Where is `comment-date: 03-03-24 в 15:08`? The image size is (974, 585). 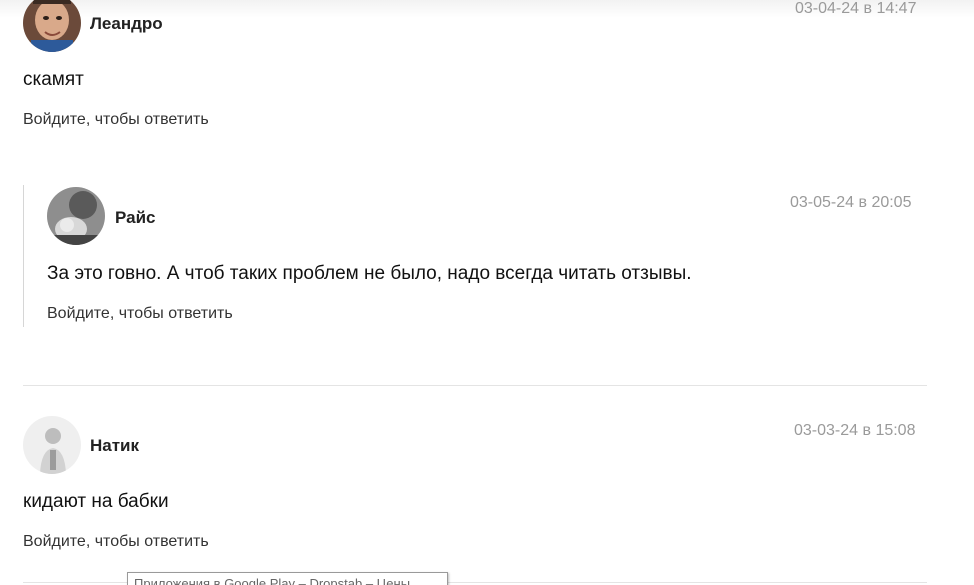 comment-date: 03-03-24 в 15:08 is located at coordinates (855, 430).